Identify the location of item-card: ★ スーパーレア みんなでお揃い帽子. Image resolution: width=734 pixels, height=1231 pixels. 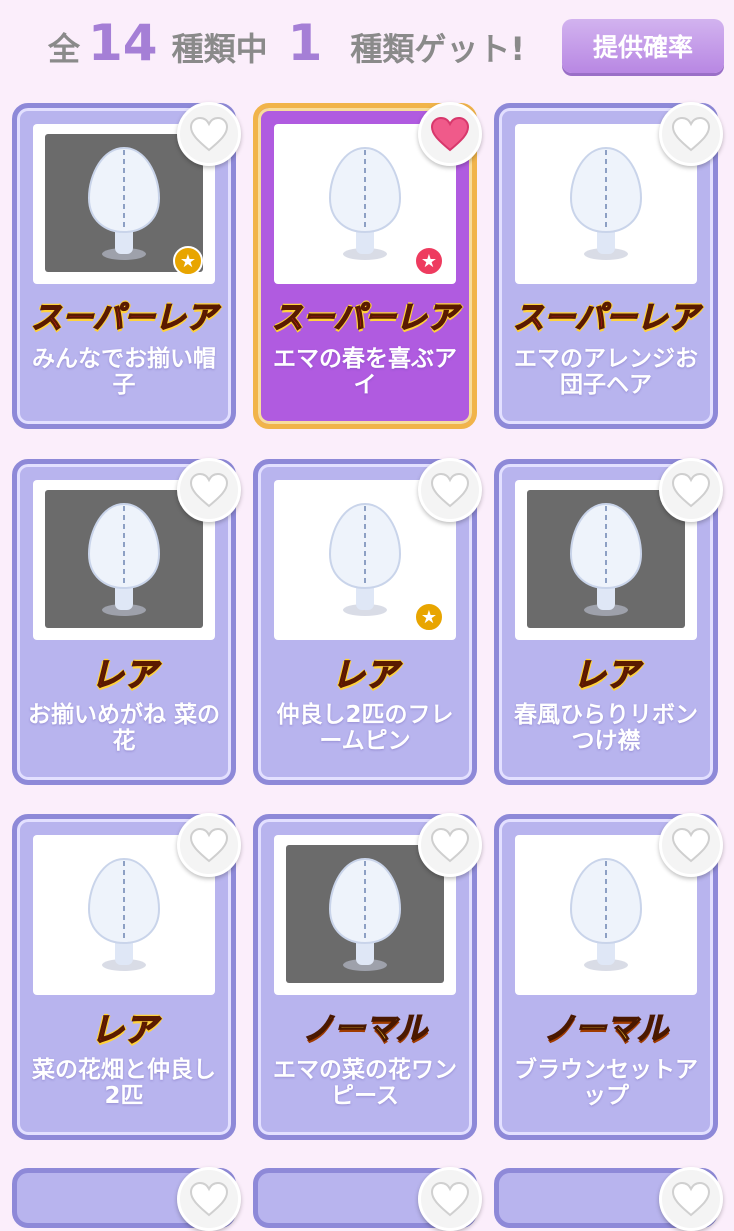
(126, 265).